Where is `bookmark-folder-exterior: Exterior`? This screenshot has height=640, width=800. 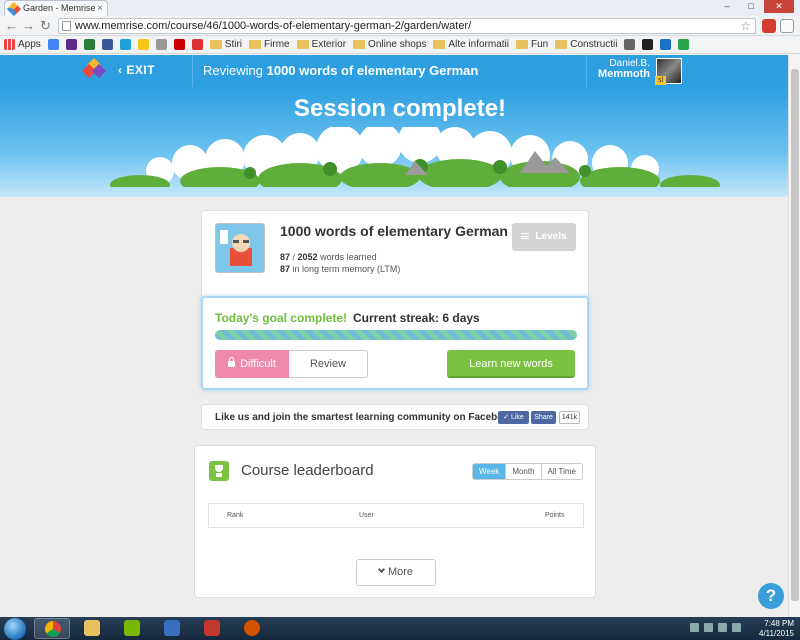
bookmark-folder-exterior: Exterior is located at coordinates (321, 44).